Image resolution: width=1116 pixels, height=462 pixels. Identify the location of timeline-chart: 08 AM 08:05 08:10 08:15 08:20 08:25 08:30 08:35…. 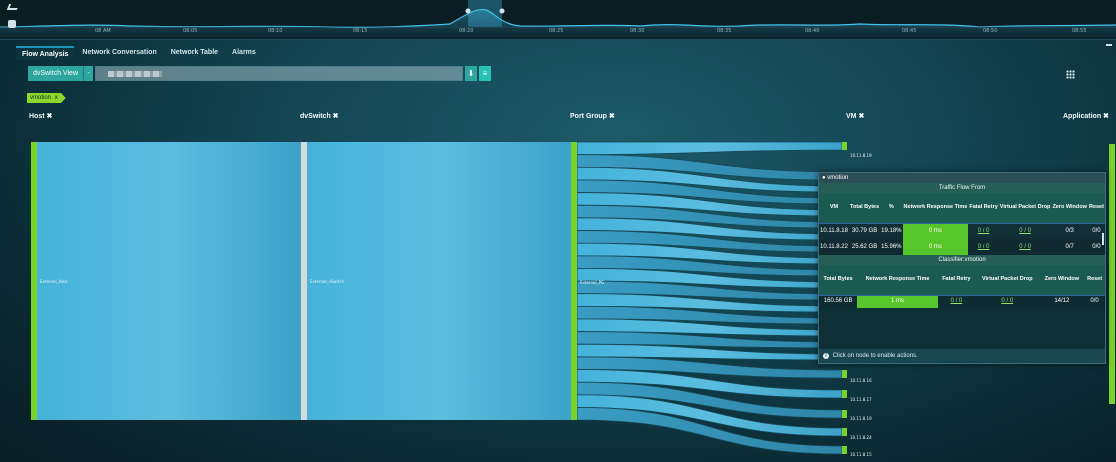
(558, 20).